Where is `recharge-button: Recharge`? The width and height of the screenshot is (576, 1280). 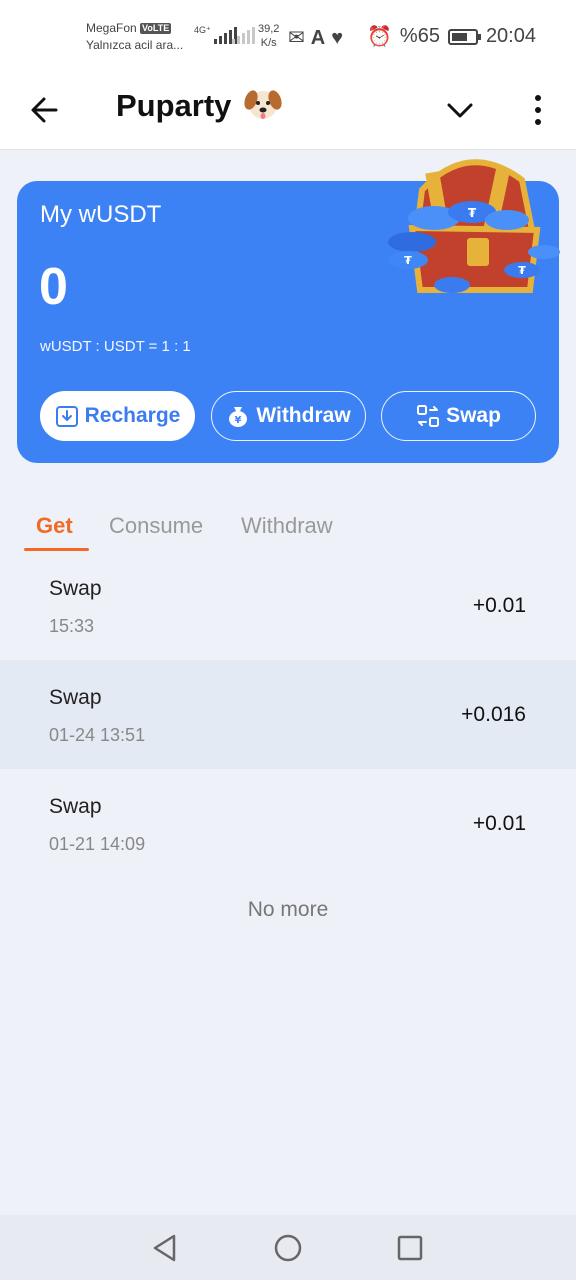
recharge-button: Recharge is located at coordinates (117, 416).